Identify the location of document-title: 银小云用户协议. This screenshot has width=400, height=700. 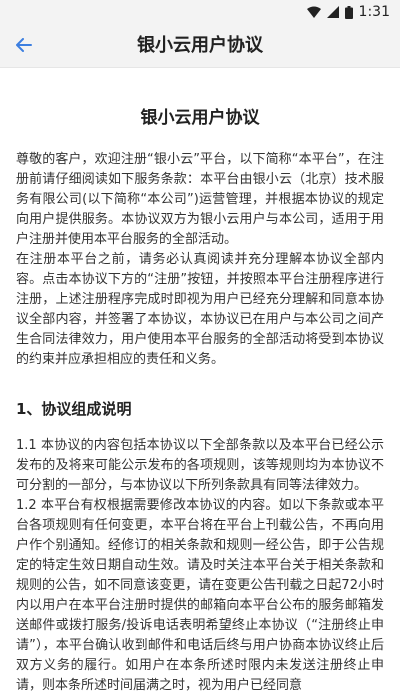
(200, 118).